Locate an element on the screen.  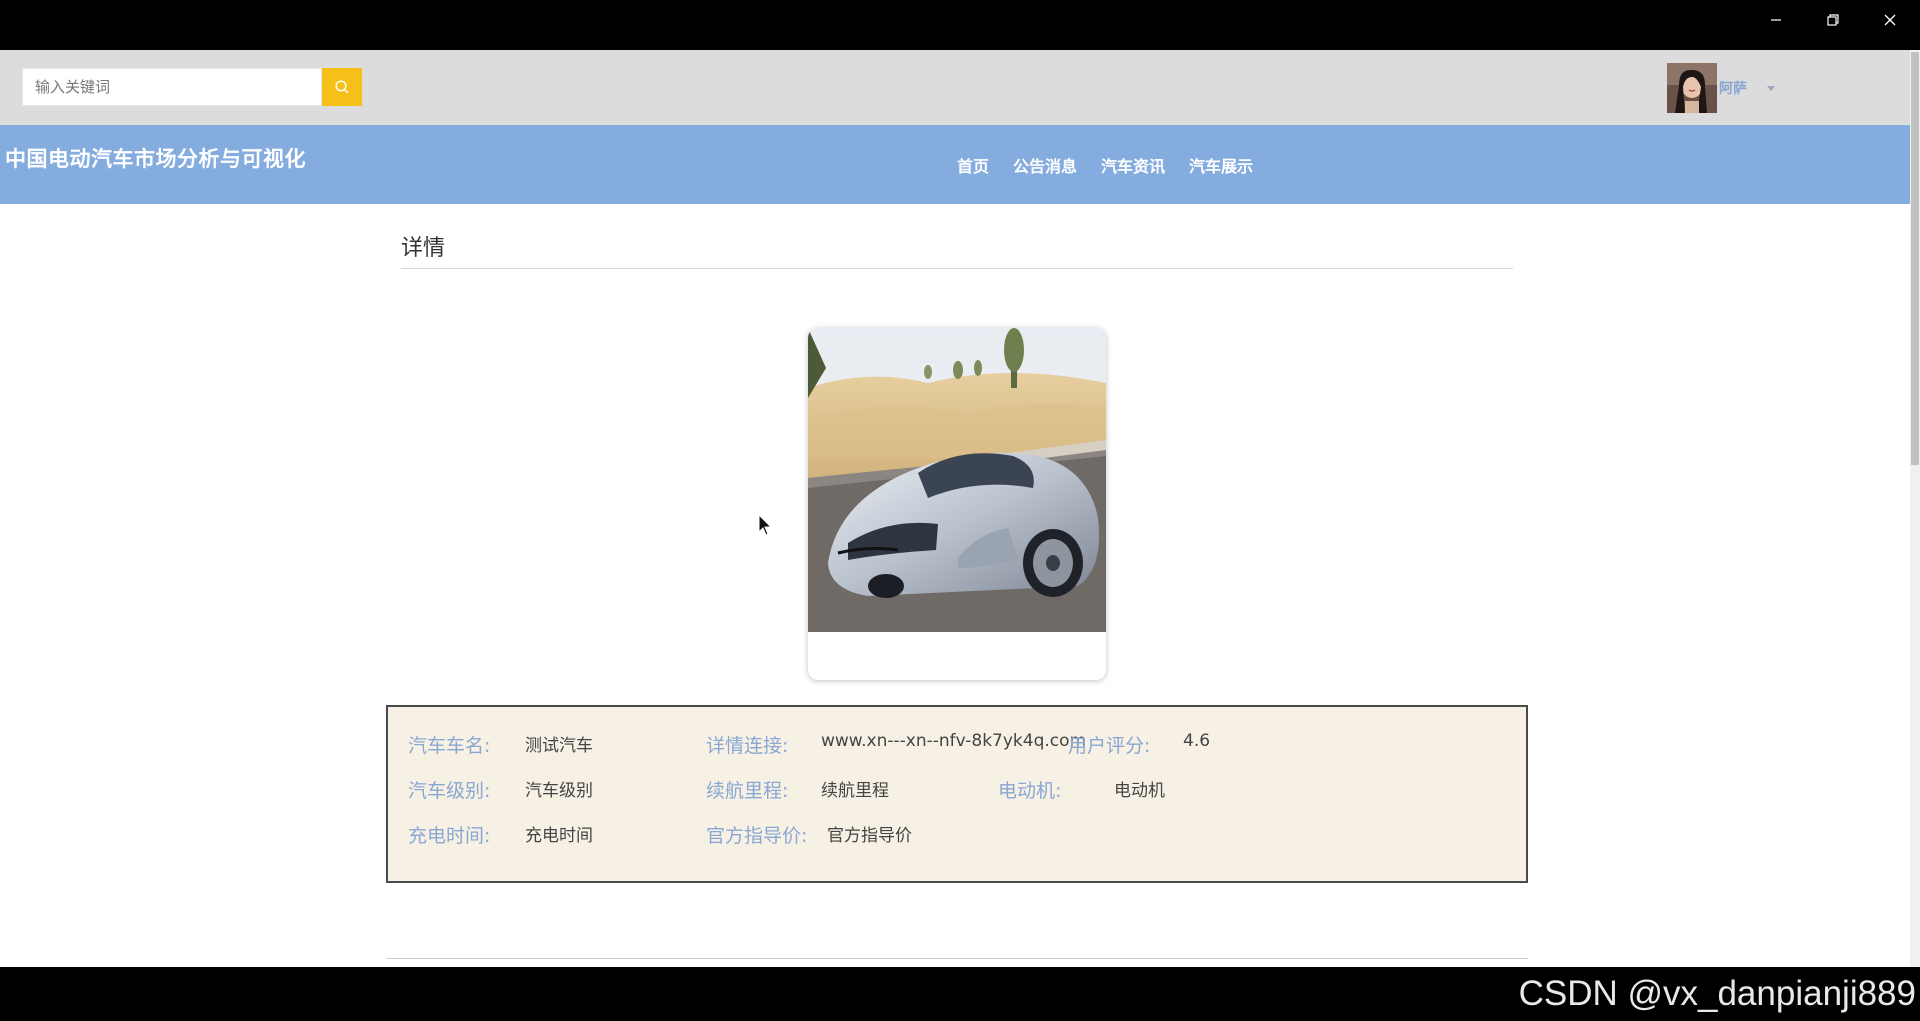
user-rating-value: 4.6 is located at coordinates (1197, 741).